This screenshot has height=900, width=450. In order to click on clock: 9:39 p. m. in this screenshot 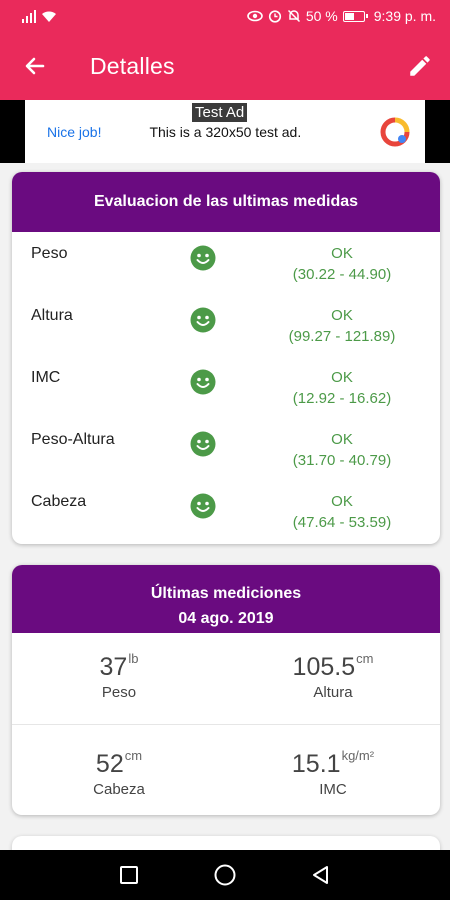, I will do `click(404, 16)`.